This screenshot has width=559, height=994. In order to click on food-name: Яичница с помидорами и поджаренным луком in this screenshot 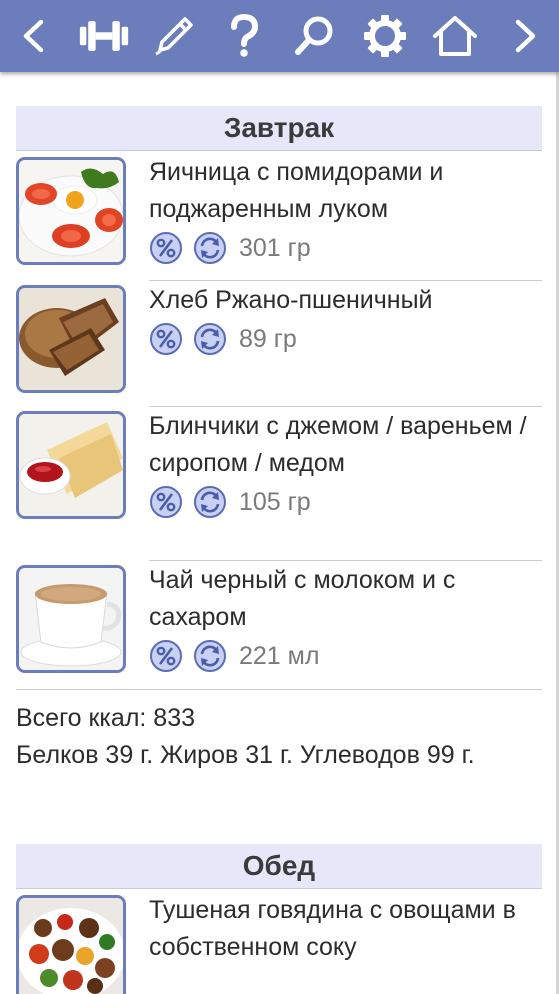, I will do `click(296, 190)`.